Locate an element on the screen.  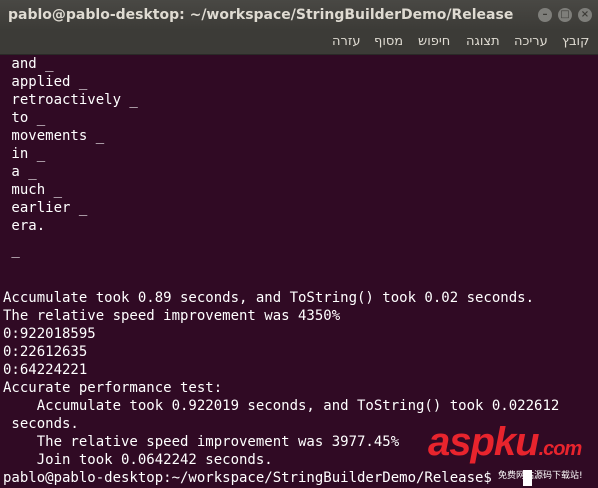
terminal-line: 0:64224221 is located at coordinates (45, 370).